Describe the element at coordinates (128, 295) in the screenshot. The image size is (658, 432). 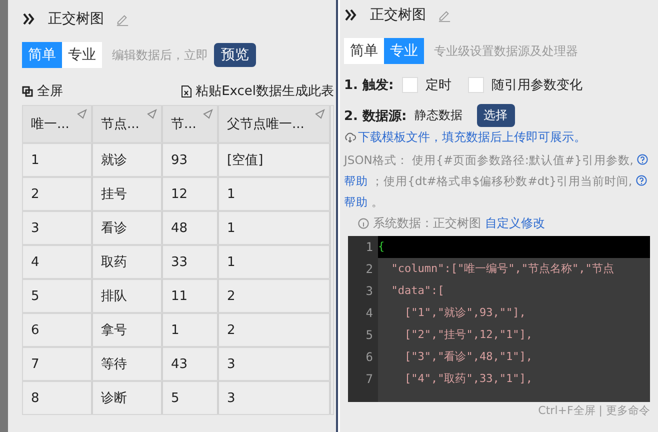
I see `table-cell: 排队` at that location.